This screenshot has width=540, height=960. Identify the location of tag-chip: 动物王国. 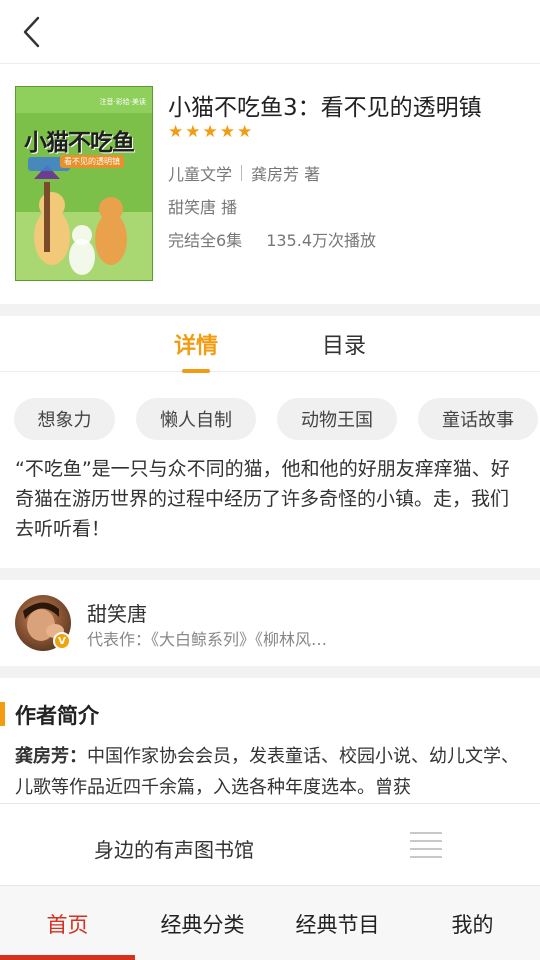
(337, 419).